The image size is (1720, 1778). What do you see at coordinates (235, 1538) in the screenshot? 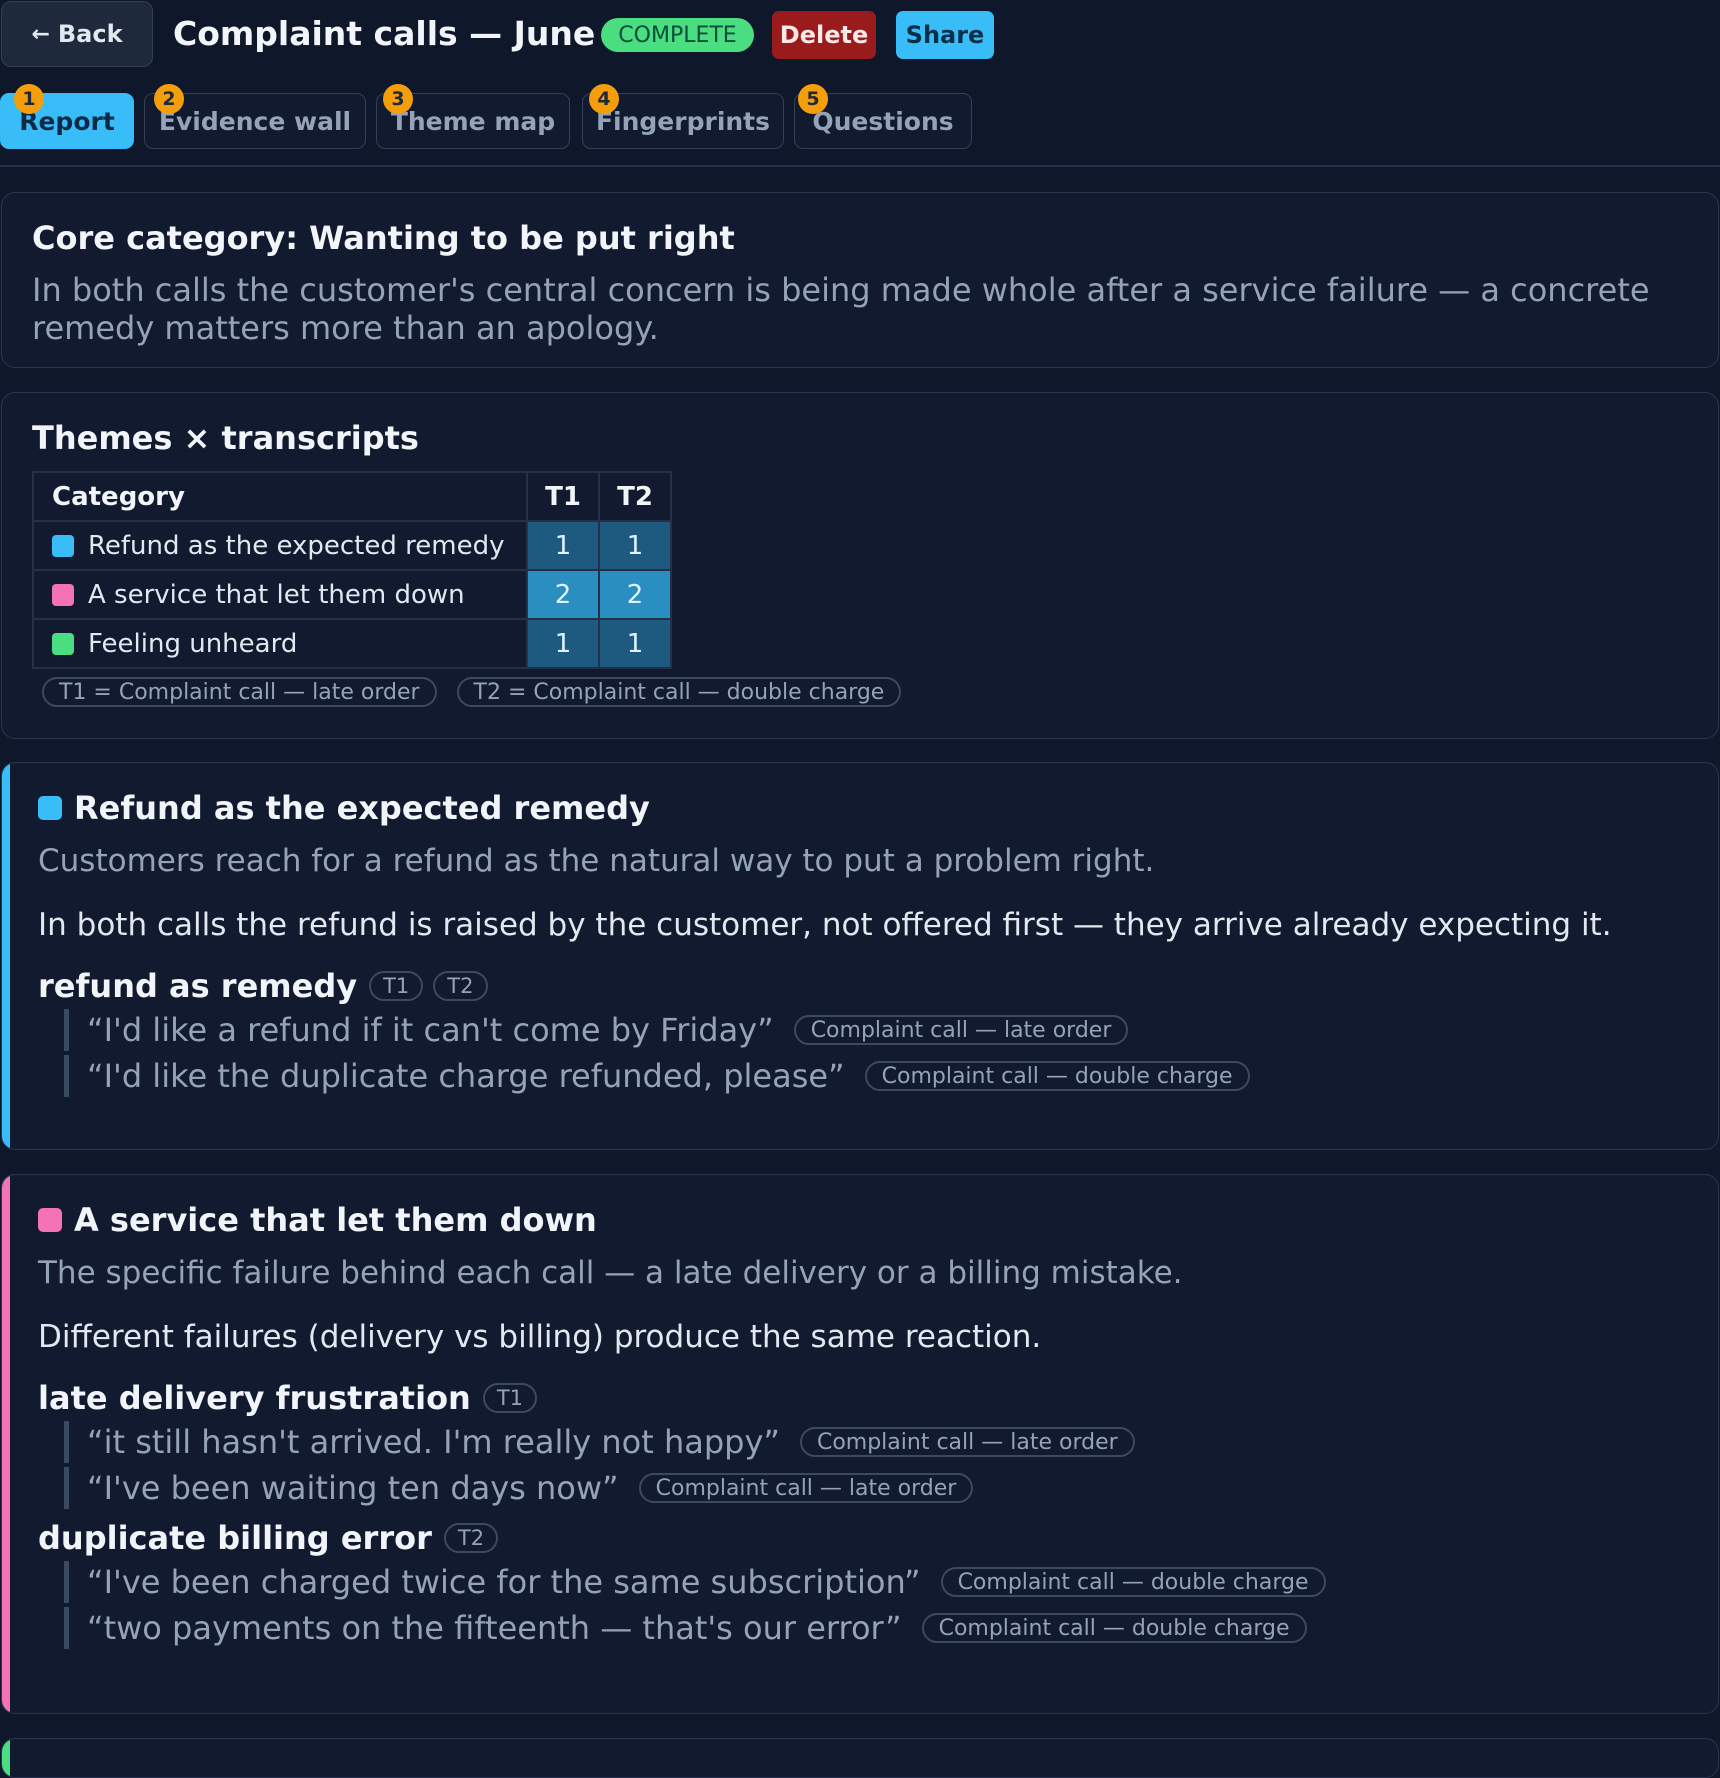
I see `code-name: duplicate billing error` at bounding box center [235, 1538].